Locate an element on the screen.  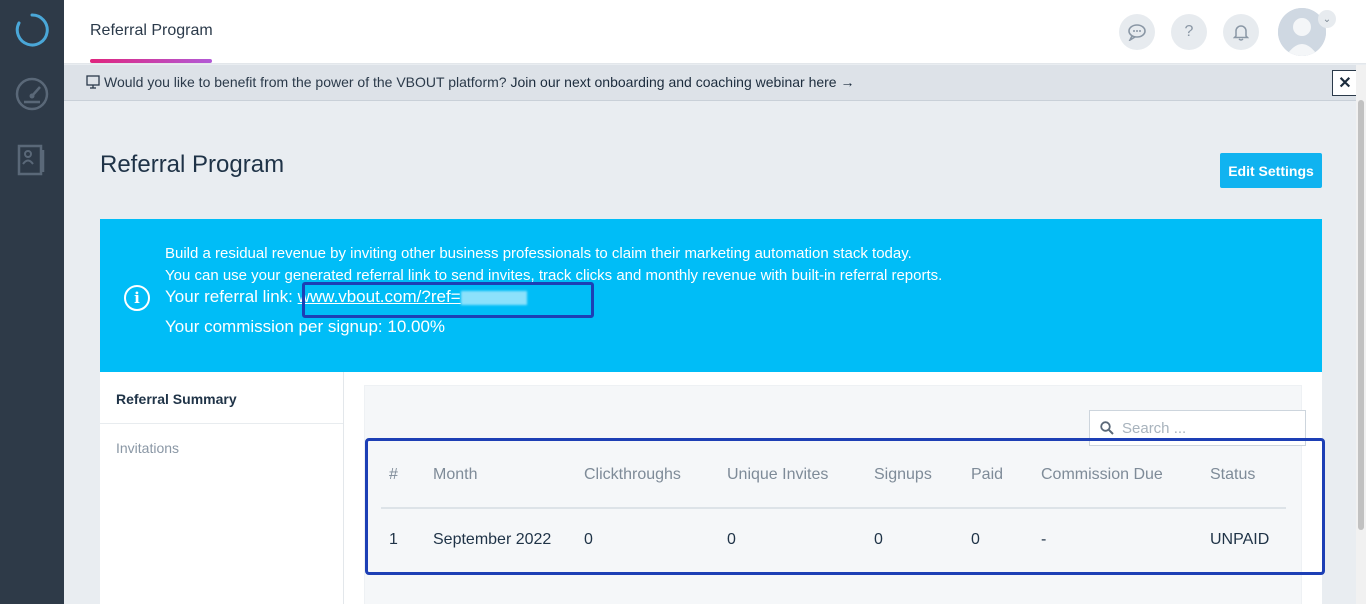
page-title: Referral Program is located at coordinates (192, 164).